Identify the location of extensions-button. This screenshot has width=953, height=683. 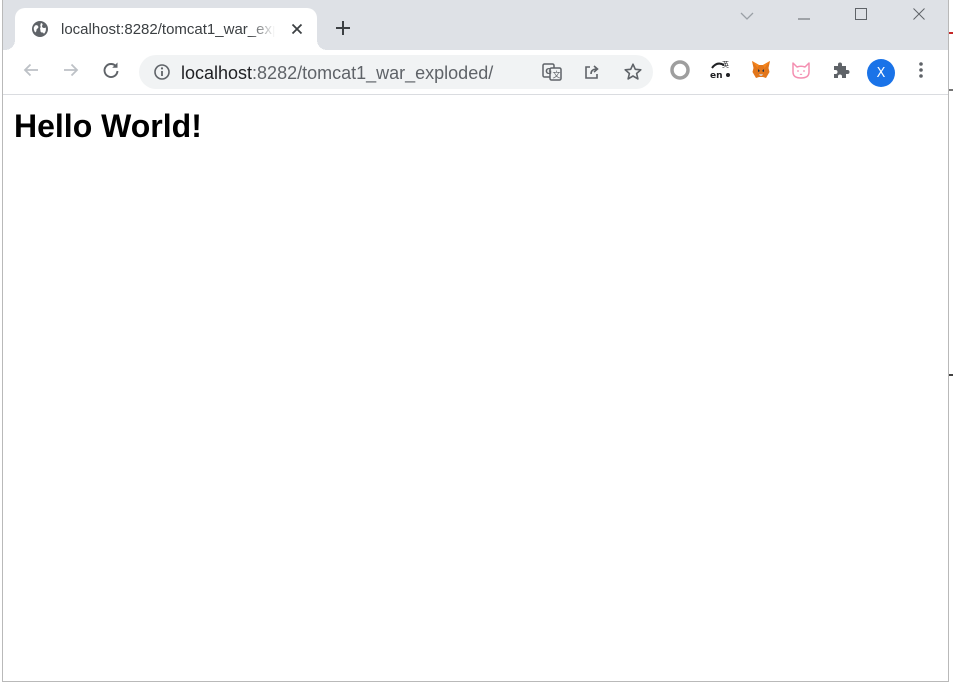
(841, 72).